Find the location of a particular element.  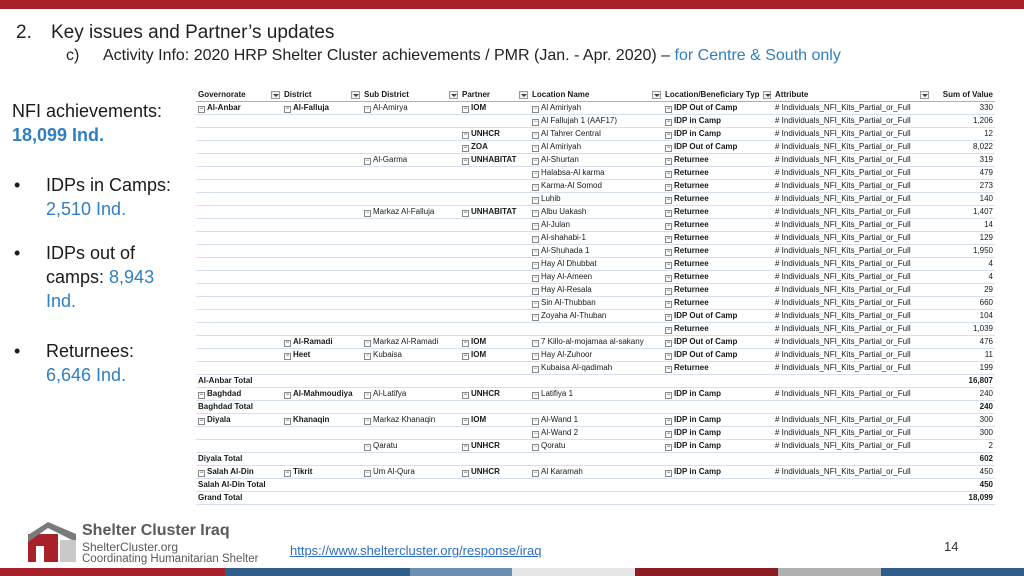

value-cell: 14 is located at coordinates (963, 225).